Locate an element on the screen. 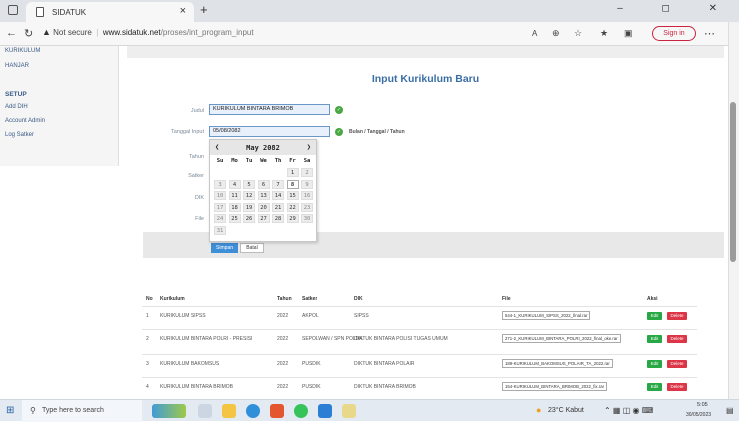 The image size is (739, 422). date-format-hint: Bulan / Tanggal / Tahun is located at coordinates (377, 132).